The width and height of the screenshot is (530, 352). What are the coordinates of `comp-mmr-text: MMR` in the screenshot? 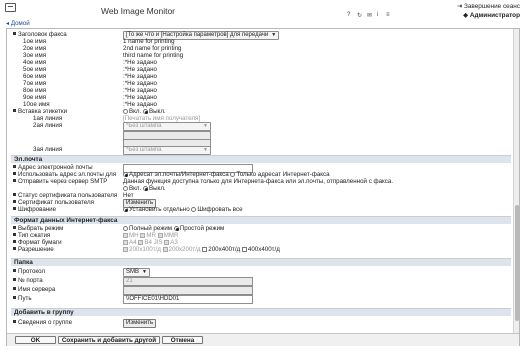 It's located at (171, 235).